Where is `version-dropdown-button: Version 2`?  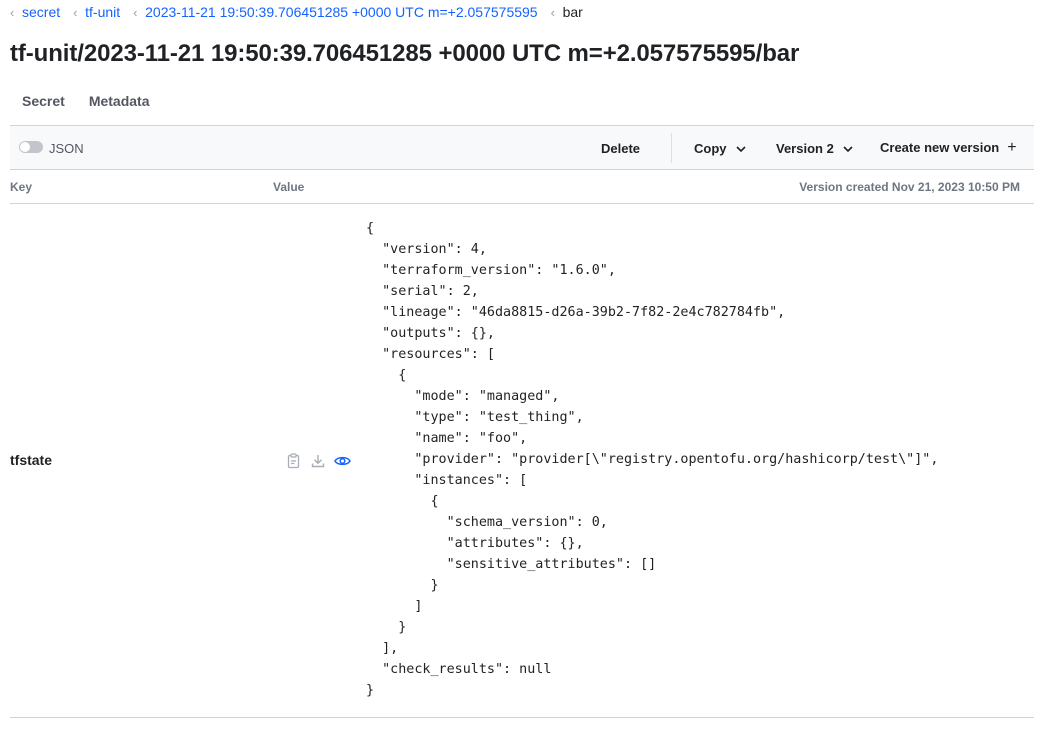
version-dropdown-button: Version 2 is located at coordinates (815, 148).